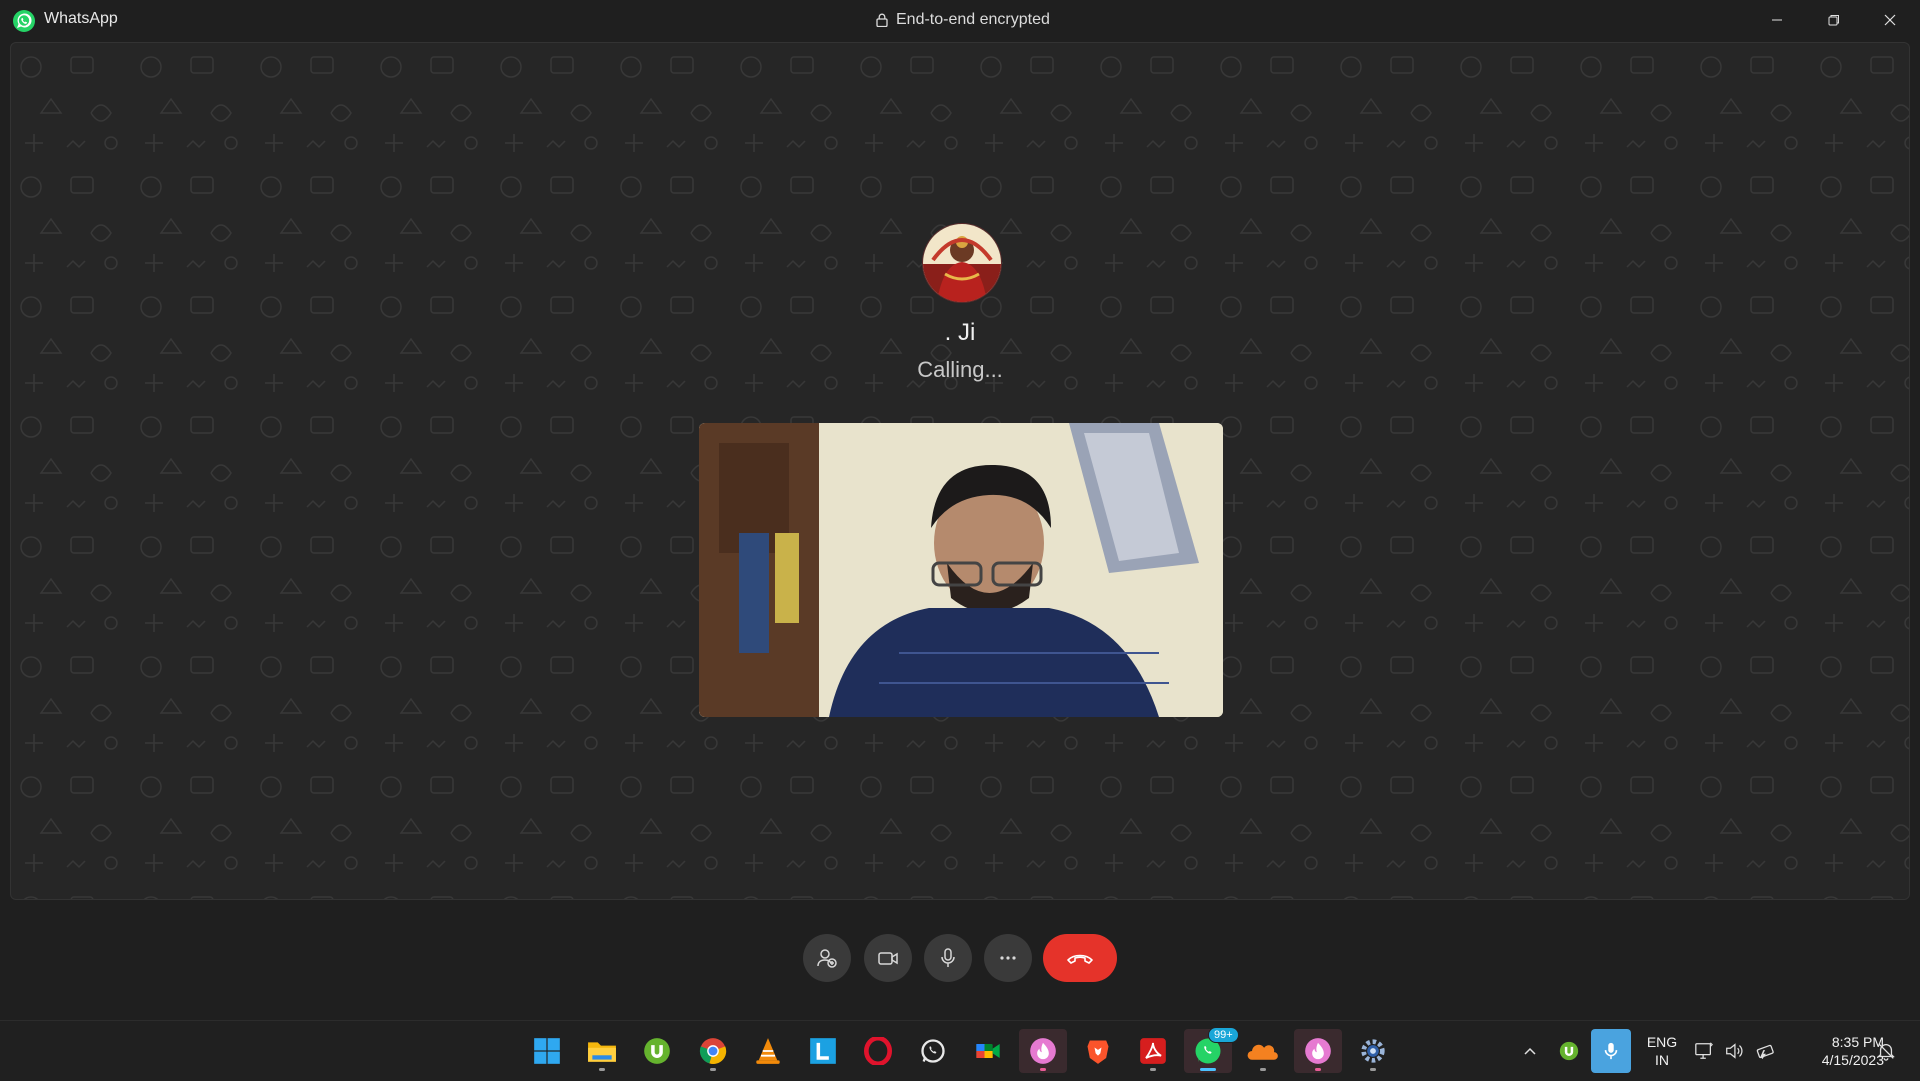 This screenshot has height=1081, width=1920. Describe the element at coordinates (1223, 1035) in the screenshot. I see `unread-badge: 99+` at that location.